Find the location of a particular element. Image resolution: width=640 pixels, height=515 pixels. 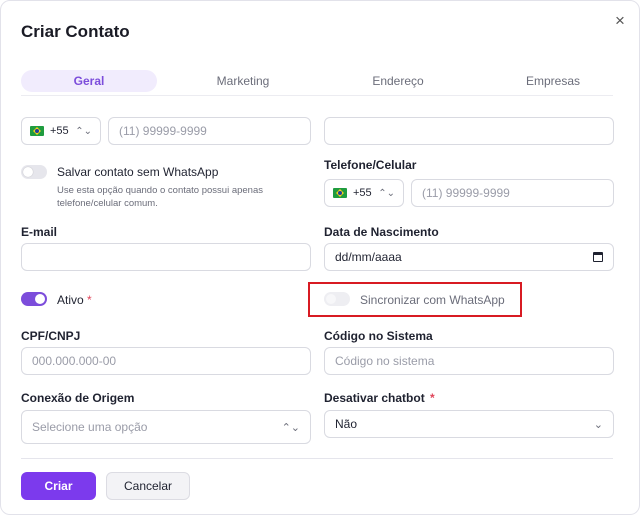

telefone-country-code: +55 is located at coordinates (362, 193).